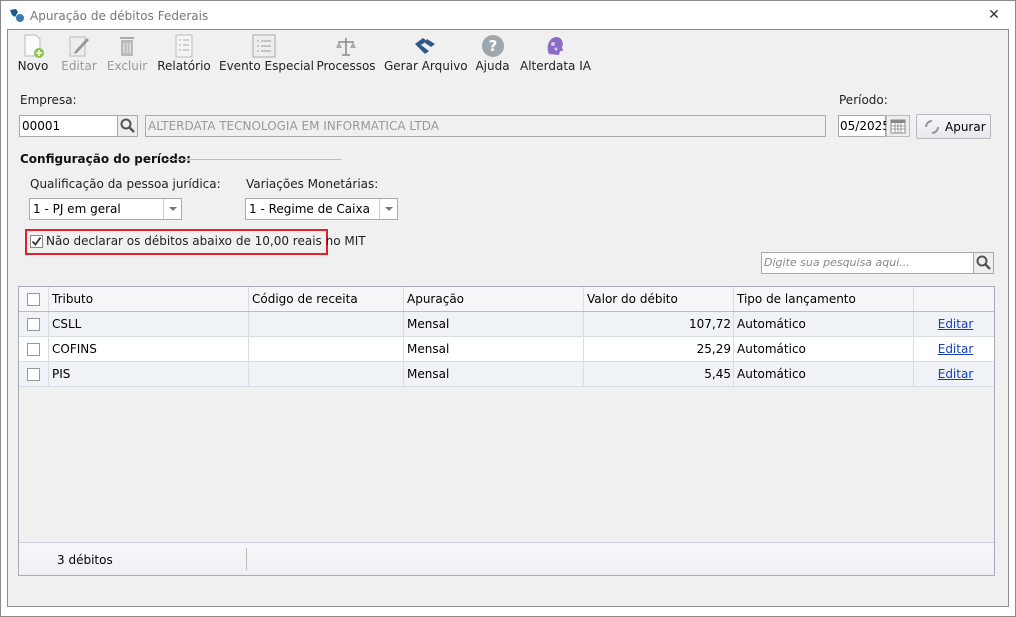 The image size is (1016, 617). What do you see at coordinates (863, 100) in the screenshot?
I see `periodo-label: Período:` at bounding box center [863, 100].